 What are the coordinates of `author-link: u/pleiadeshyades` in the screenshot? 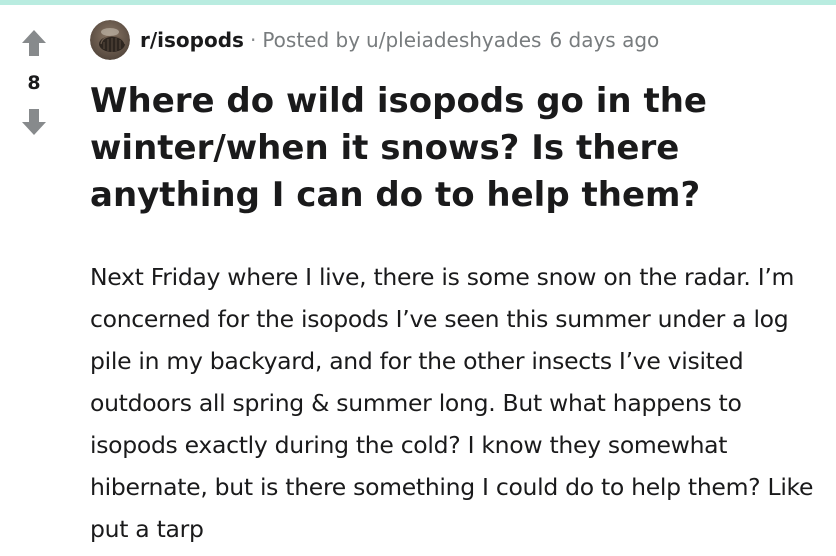 It's located at (453, 40).